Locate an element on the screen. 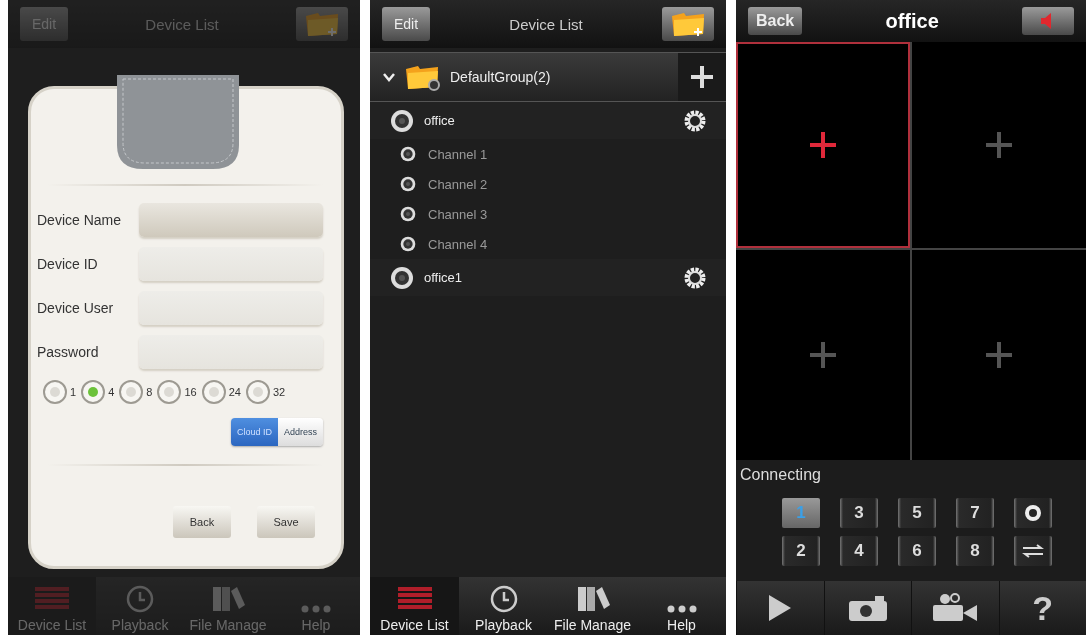 The image size is (1088, 635). ring-icon is located at coordinates (1033, 513).